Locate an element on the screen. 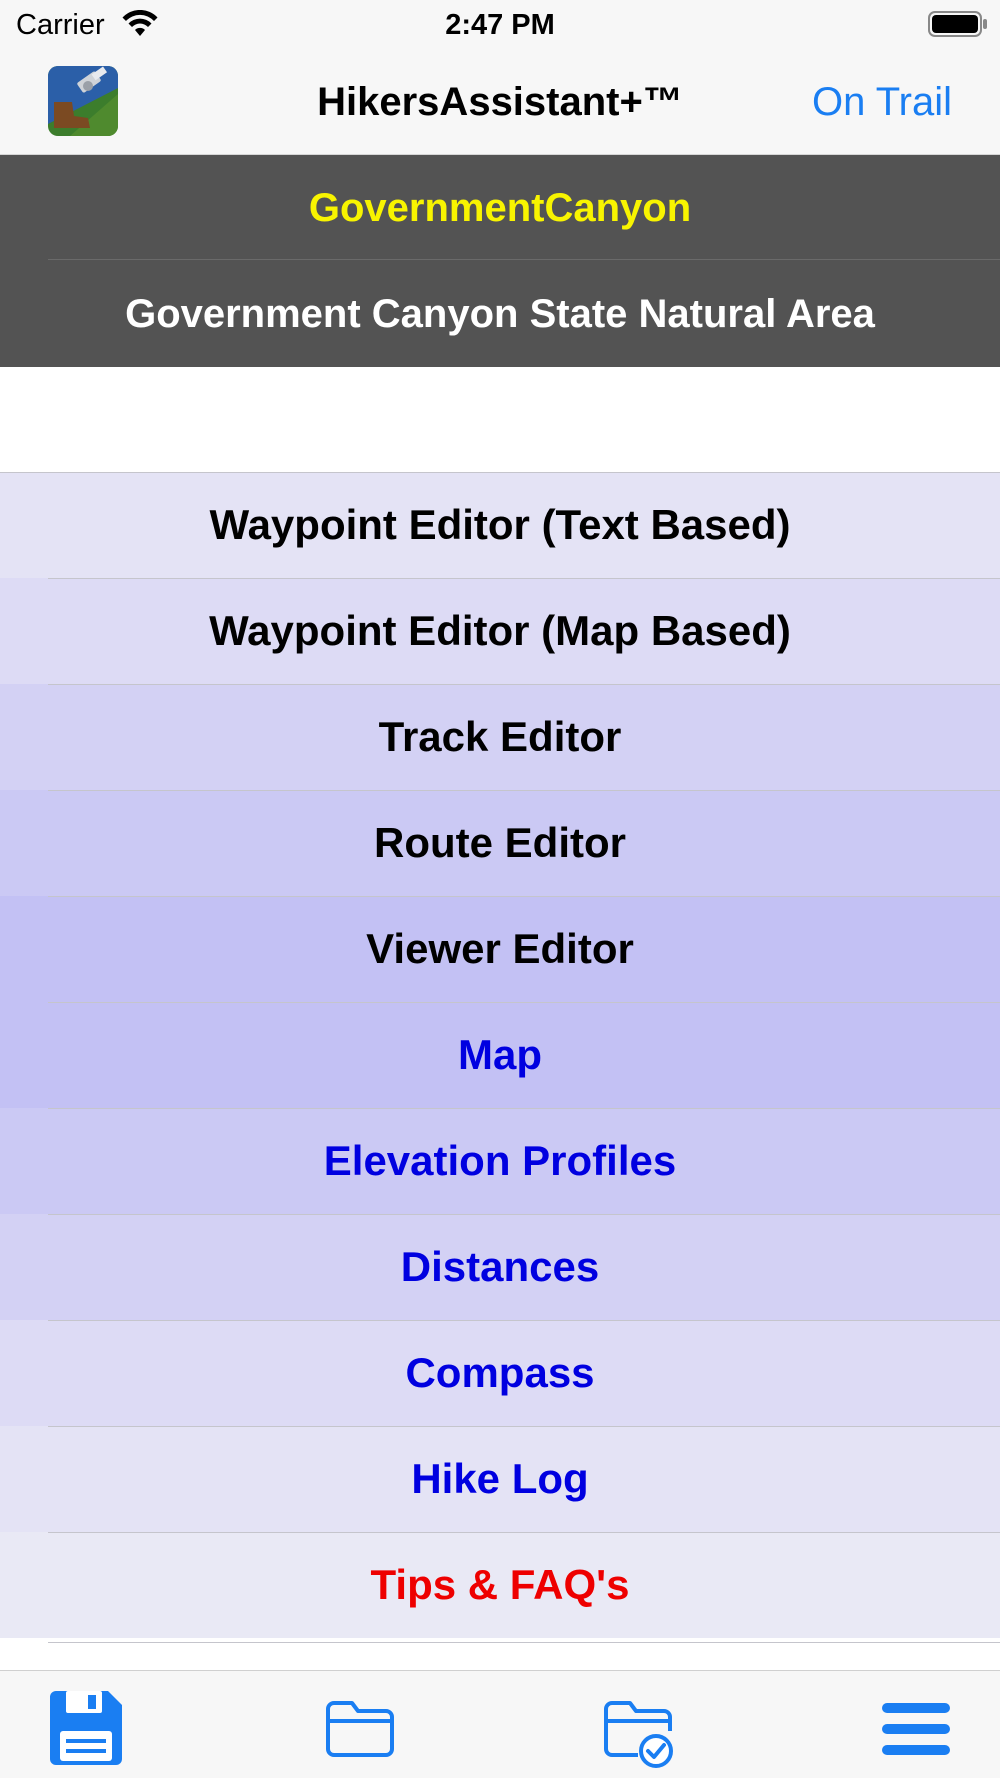  trail-id-header: GovernmentCanyon is located at coordinates (500, 208).